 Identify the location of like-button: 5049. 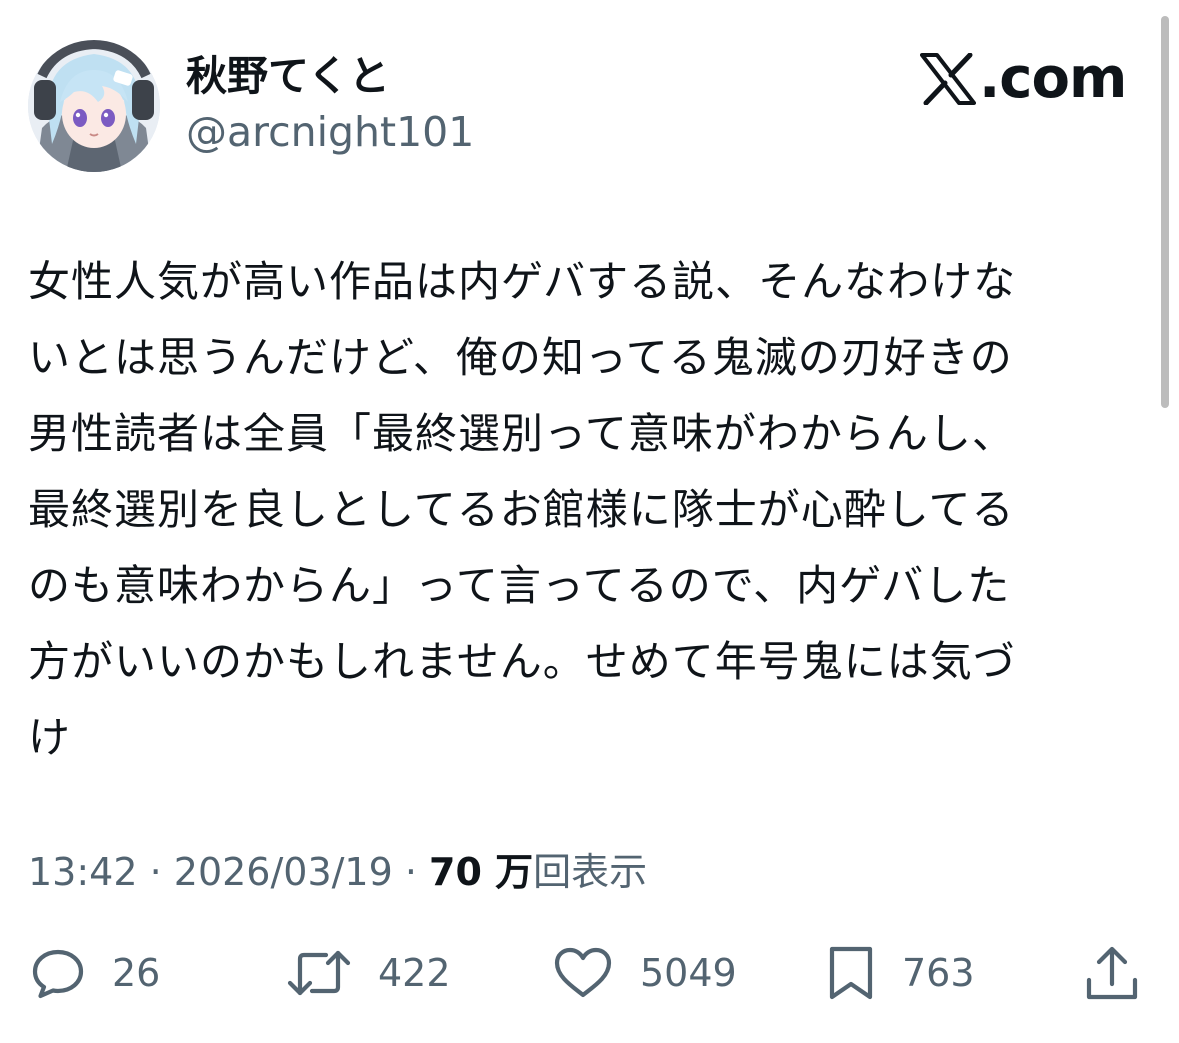
(644, 973).